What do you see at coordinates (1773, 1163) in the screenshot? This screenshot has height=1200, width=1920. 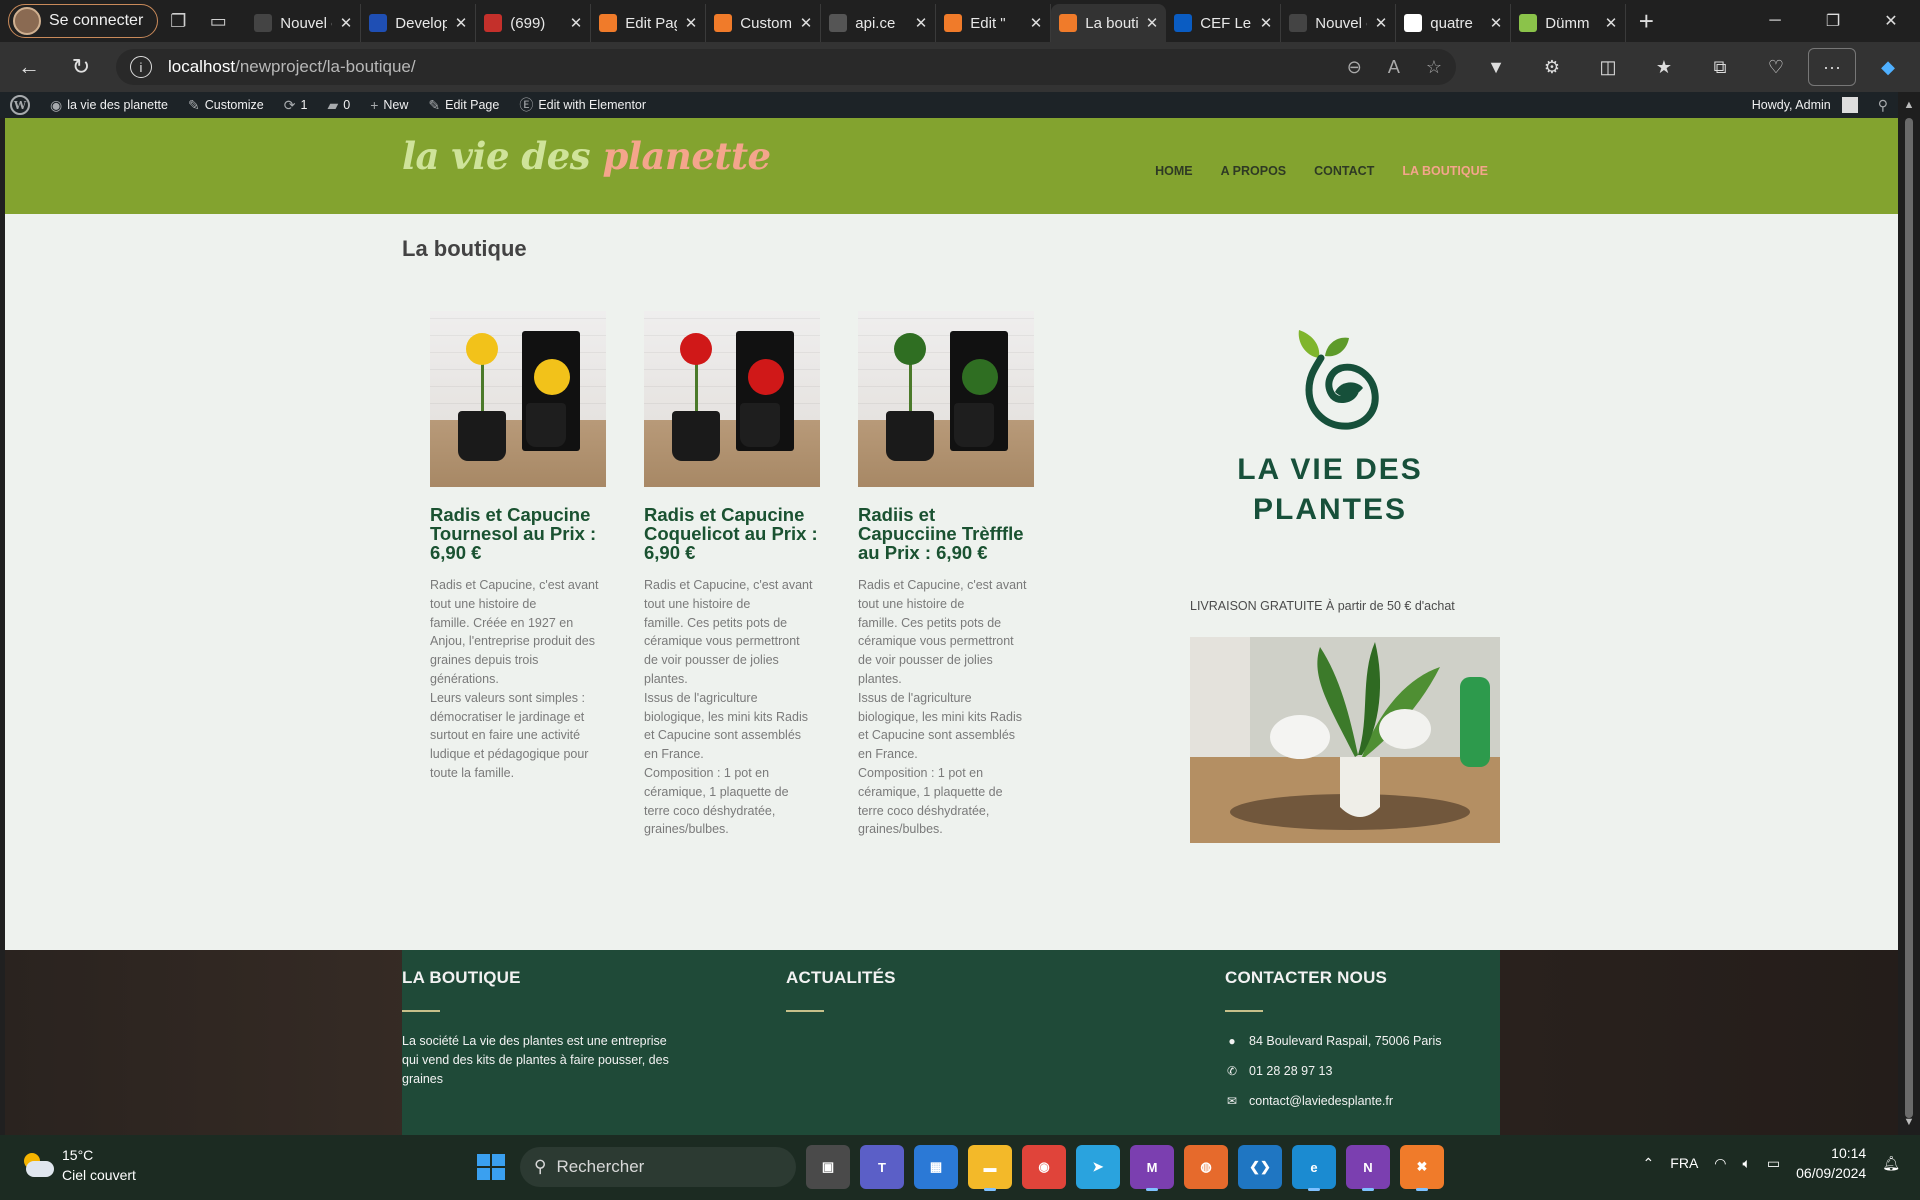 I see `battery-icon: ▭` at bounding box center [1773, 1163].